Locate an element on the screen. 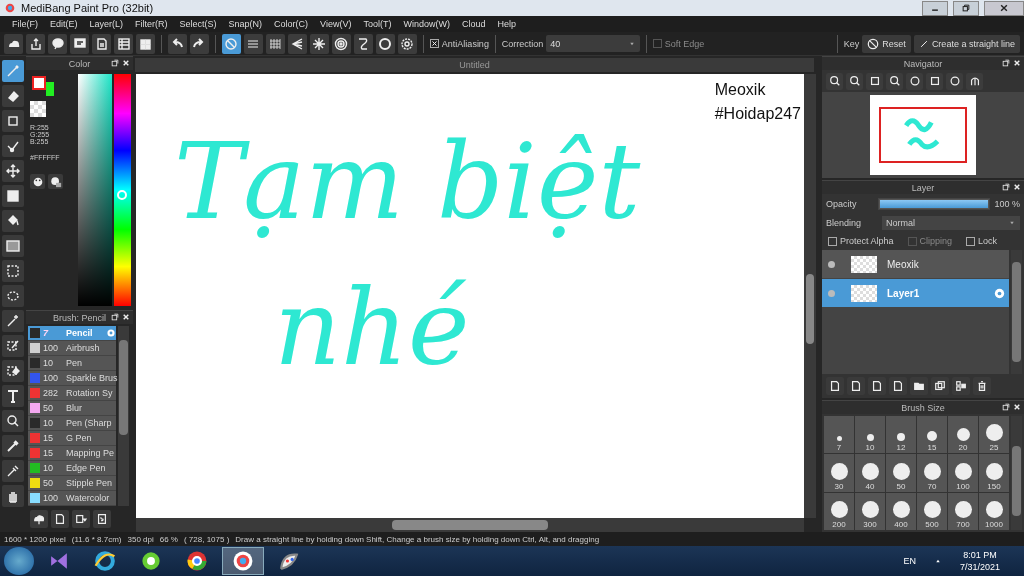 This screenshot has height=576, width=1024. reset-button: Reset is located at coordinates (886, 43).